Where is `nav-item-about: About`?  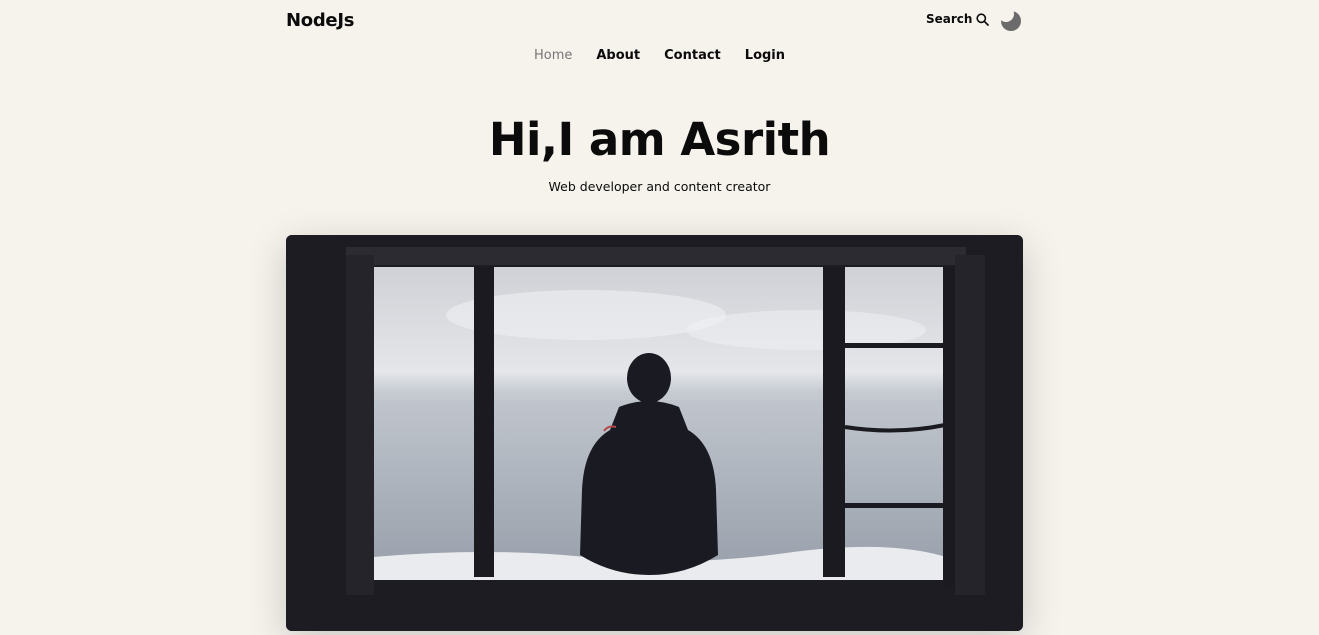 nav-item-about: About is located at coordinates (618, 55).